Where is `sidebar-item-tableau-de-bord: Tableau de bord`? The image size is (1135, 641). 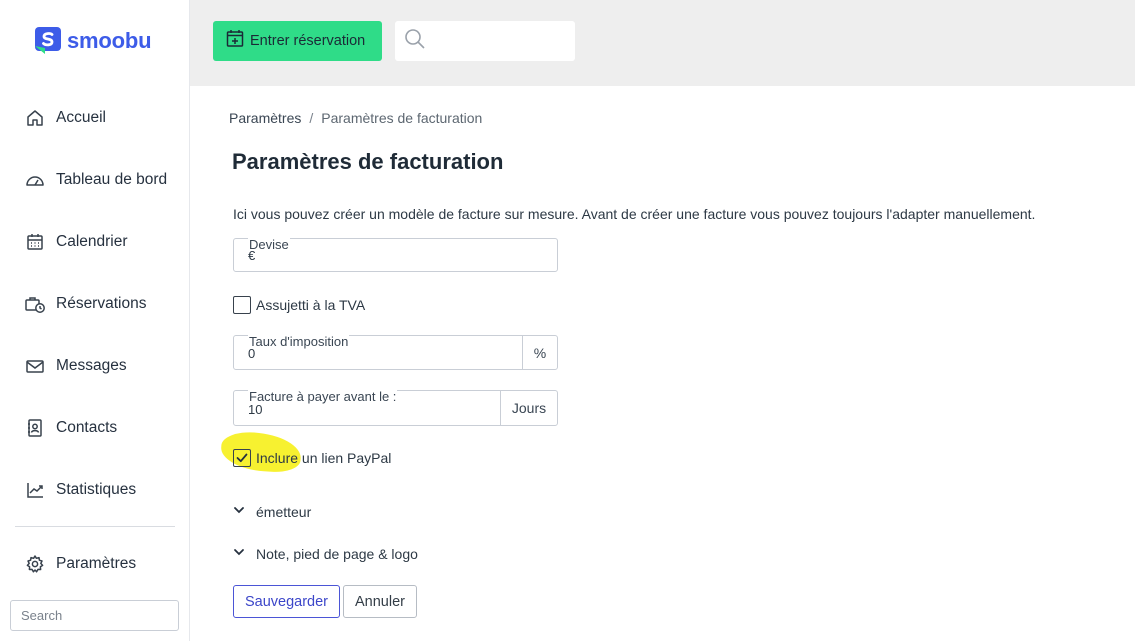 sidebar-item-tableau-de-bord: Tableau de bord is located at coordinates (95, 180).